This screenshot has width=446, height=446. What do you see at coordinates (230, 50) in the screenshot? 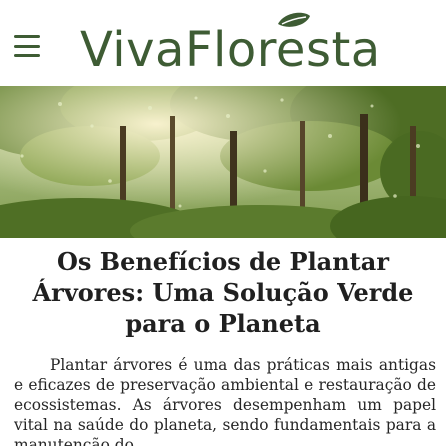
I see `logo-wordmark: VivaFloresta` at bounding box center [230, 50].